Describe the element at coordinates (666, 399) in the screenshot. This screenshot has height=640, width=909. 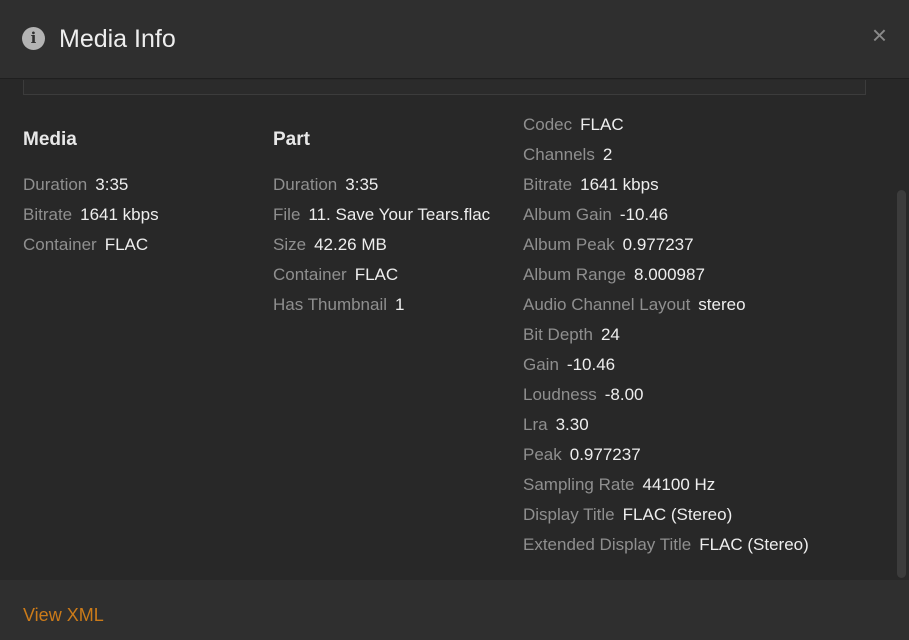
I see `info-row: Loudness -8.00` at that location.